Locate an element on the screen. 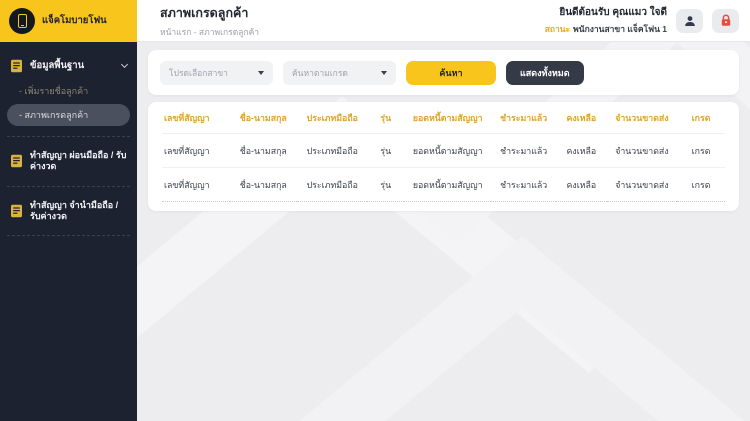 The height and width of the screenshot is (421, 750). column-header: เลขที่สัญญา is located at coordinates (196, 118).